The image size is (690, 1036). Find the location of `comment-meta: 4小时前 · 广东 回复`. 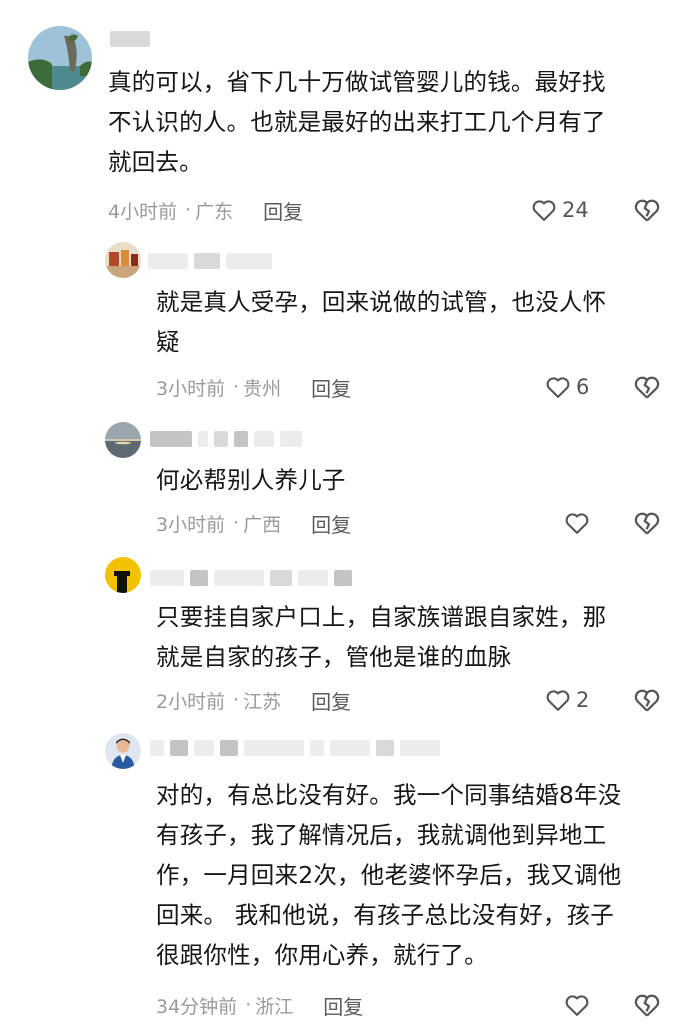

comment-meta: 4小时前 · 广东 回复 is located at coordinates (205, 210).